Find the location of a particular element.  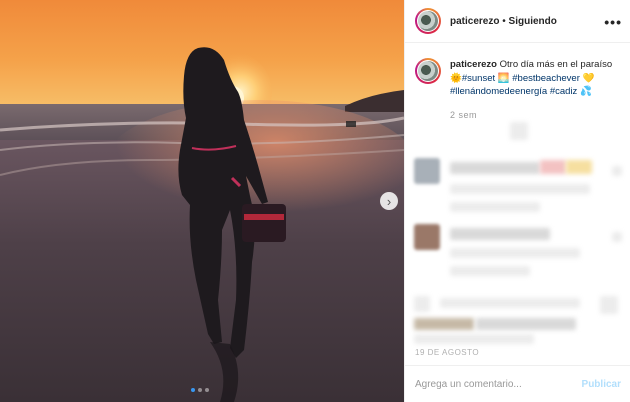

yellow-heart-emoji-icon: 💛 is located at coordinates (588, 78).